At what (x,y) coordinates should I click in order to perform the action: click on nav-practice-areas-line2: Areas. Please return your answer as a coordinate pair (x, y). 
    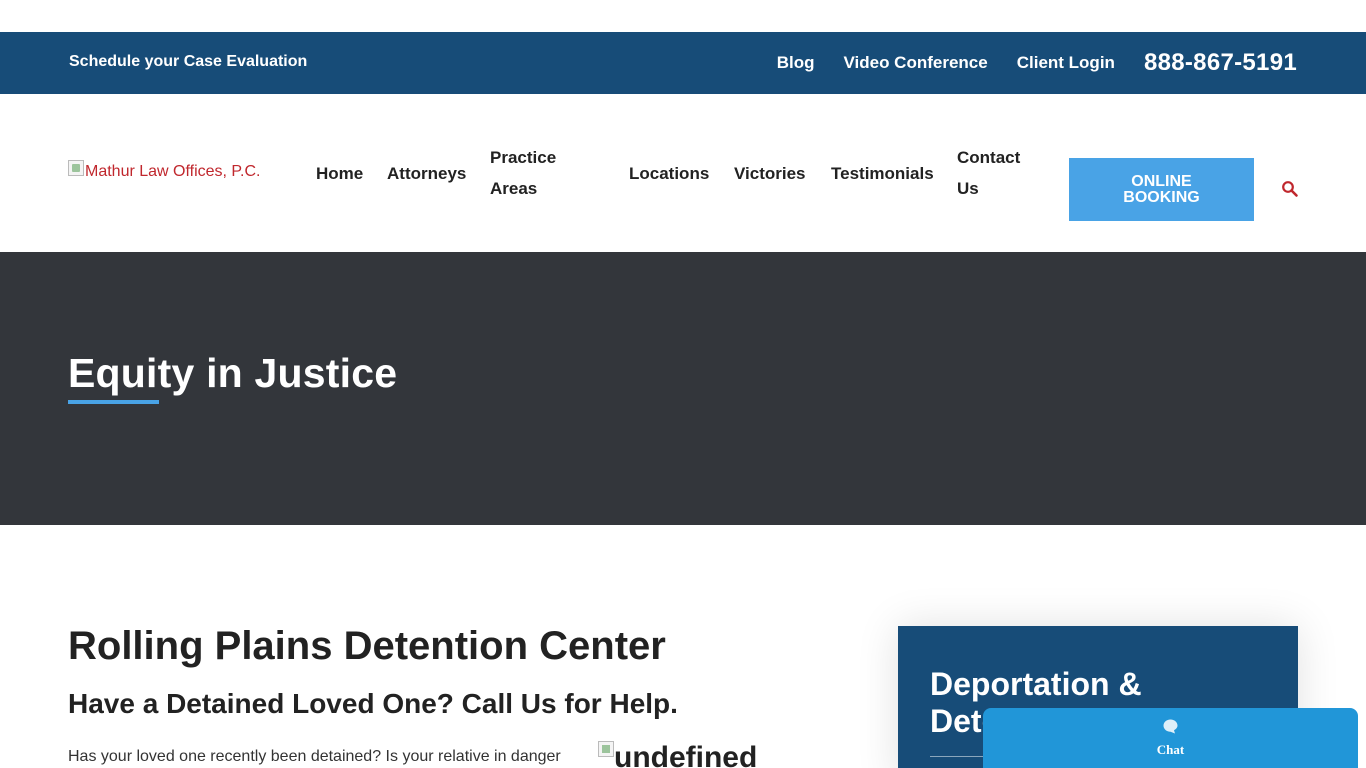
    Looking at the image, I should click on (514, 188).